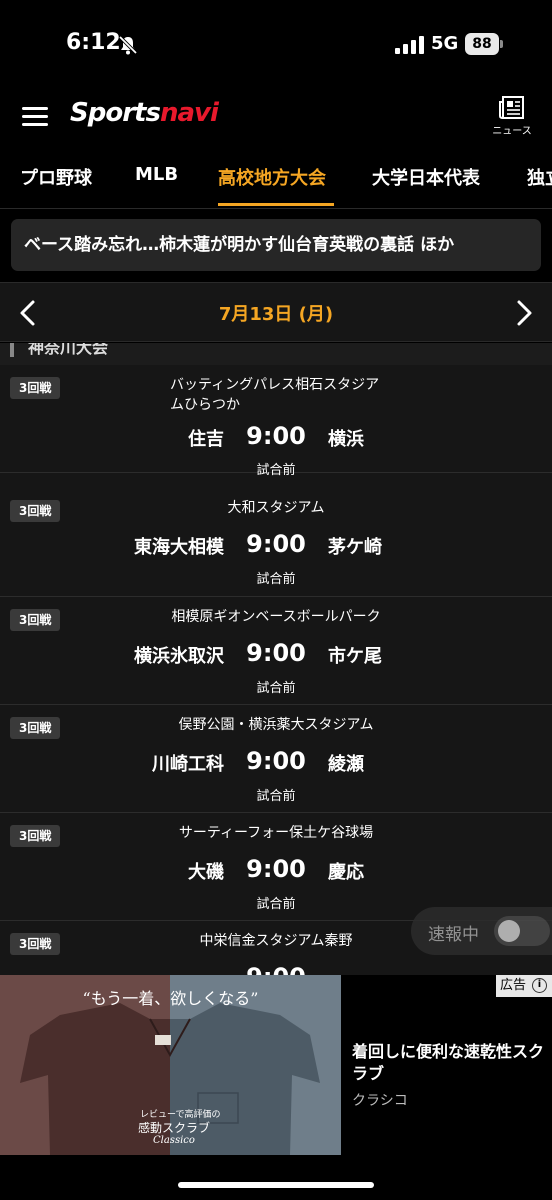  Describe the element at coordinates (276, 354) in the screenshot. I see `section-header: 神奈川大会` at that location.